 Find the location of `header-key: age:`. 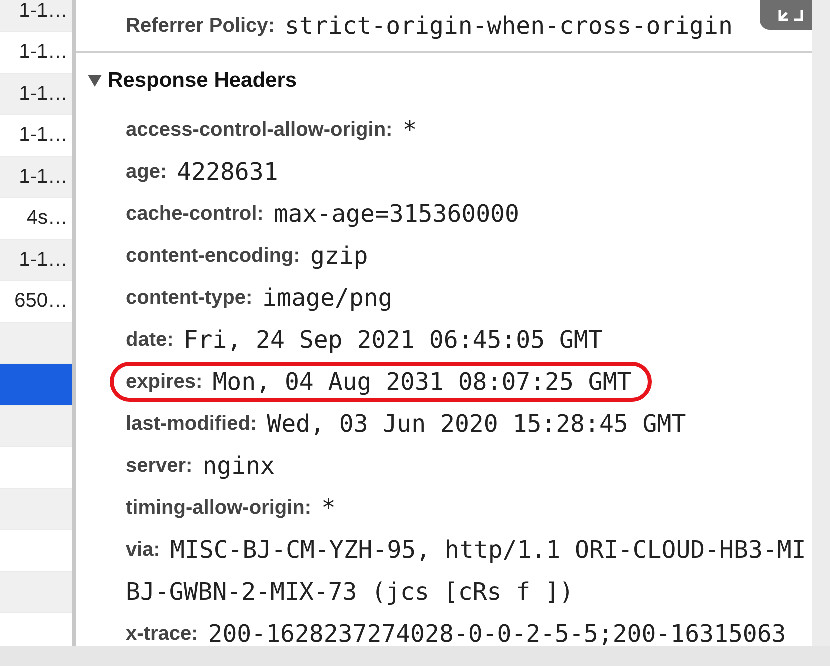

header-key: age: is located at coordinates (147, 172).